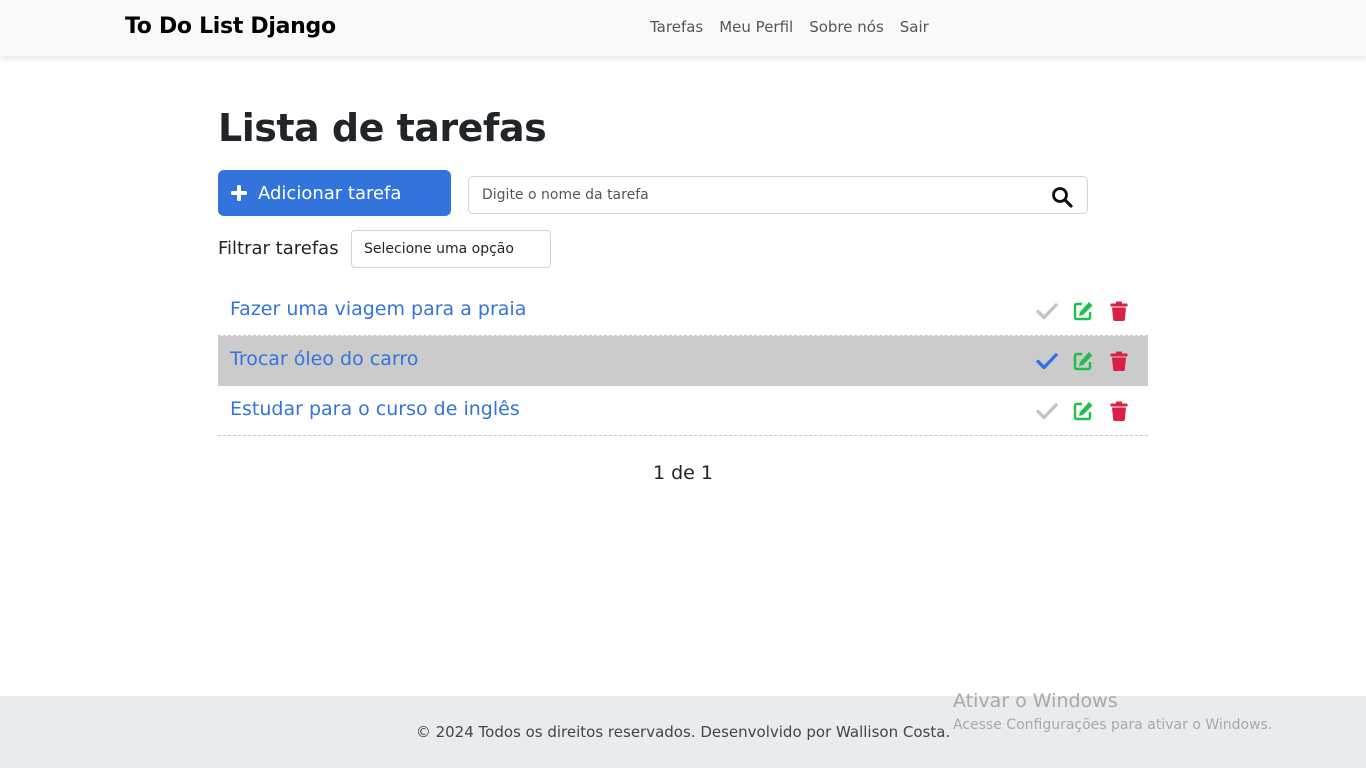 The height and width of the screenshot is (768, 1366). I want to click on task-title: Estudar para o curso de inglês, so click(375, 409).